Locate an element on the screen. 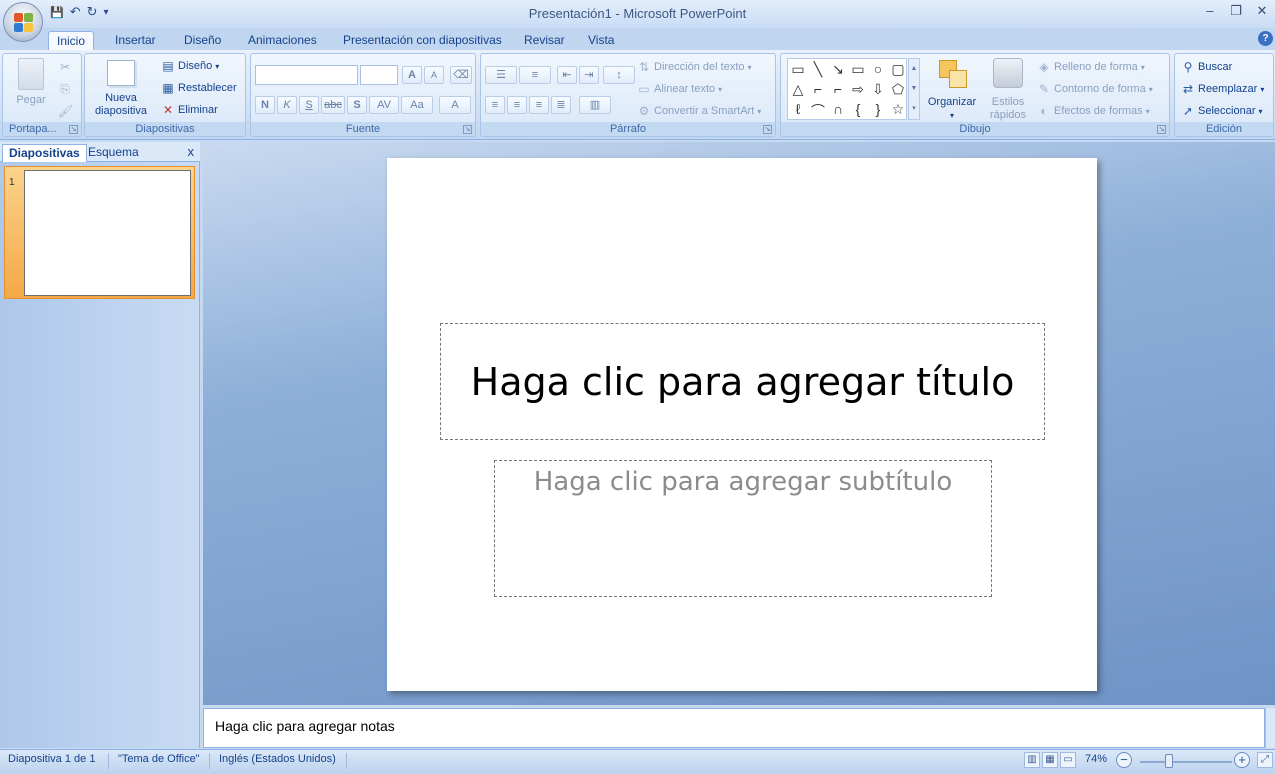  strikethrough-button: abc is located at coordinates (333, 105).